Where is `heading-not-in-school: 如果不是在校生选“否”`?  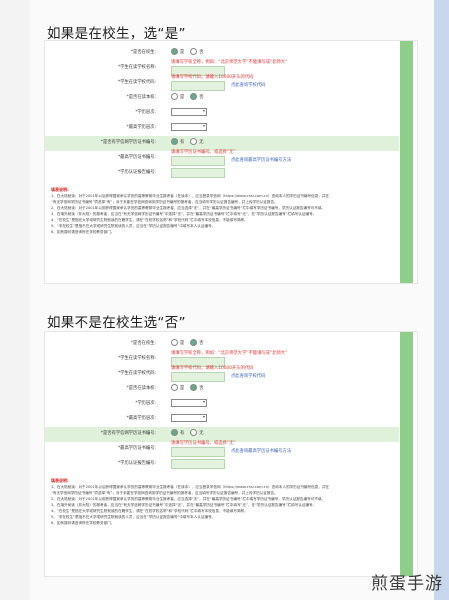
heading-not-in-school: 如果不是在校生选“否” is located at coordinates (116, 323).